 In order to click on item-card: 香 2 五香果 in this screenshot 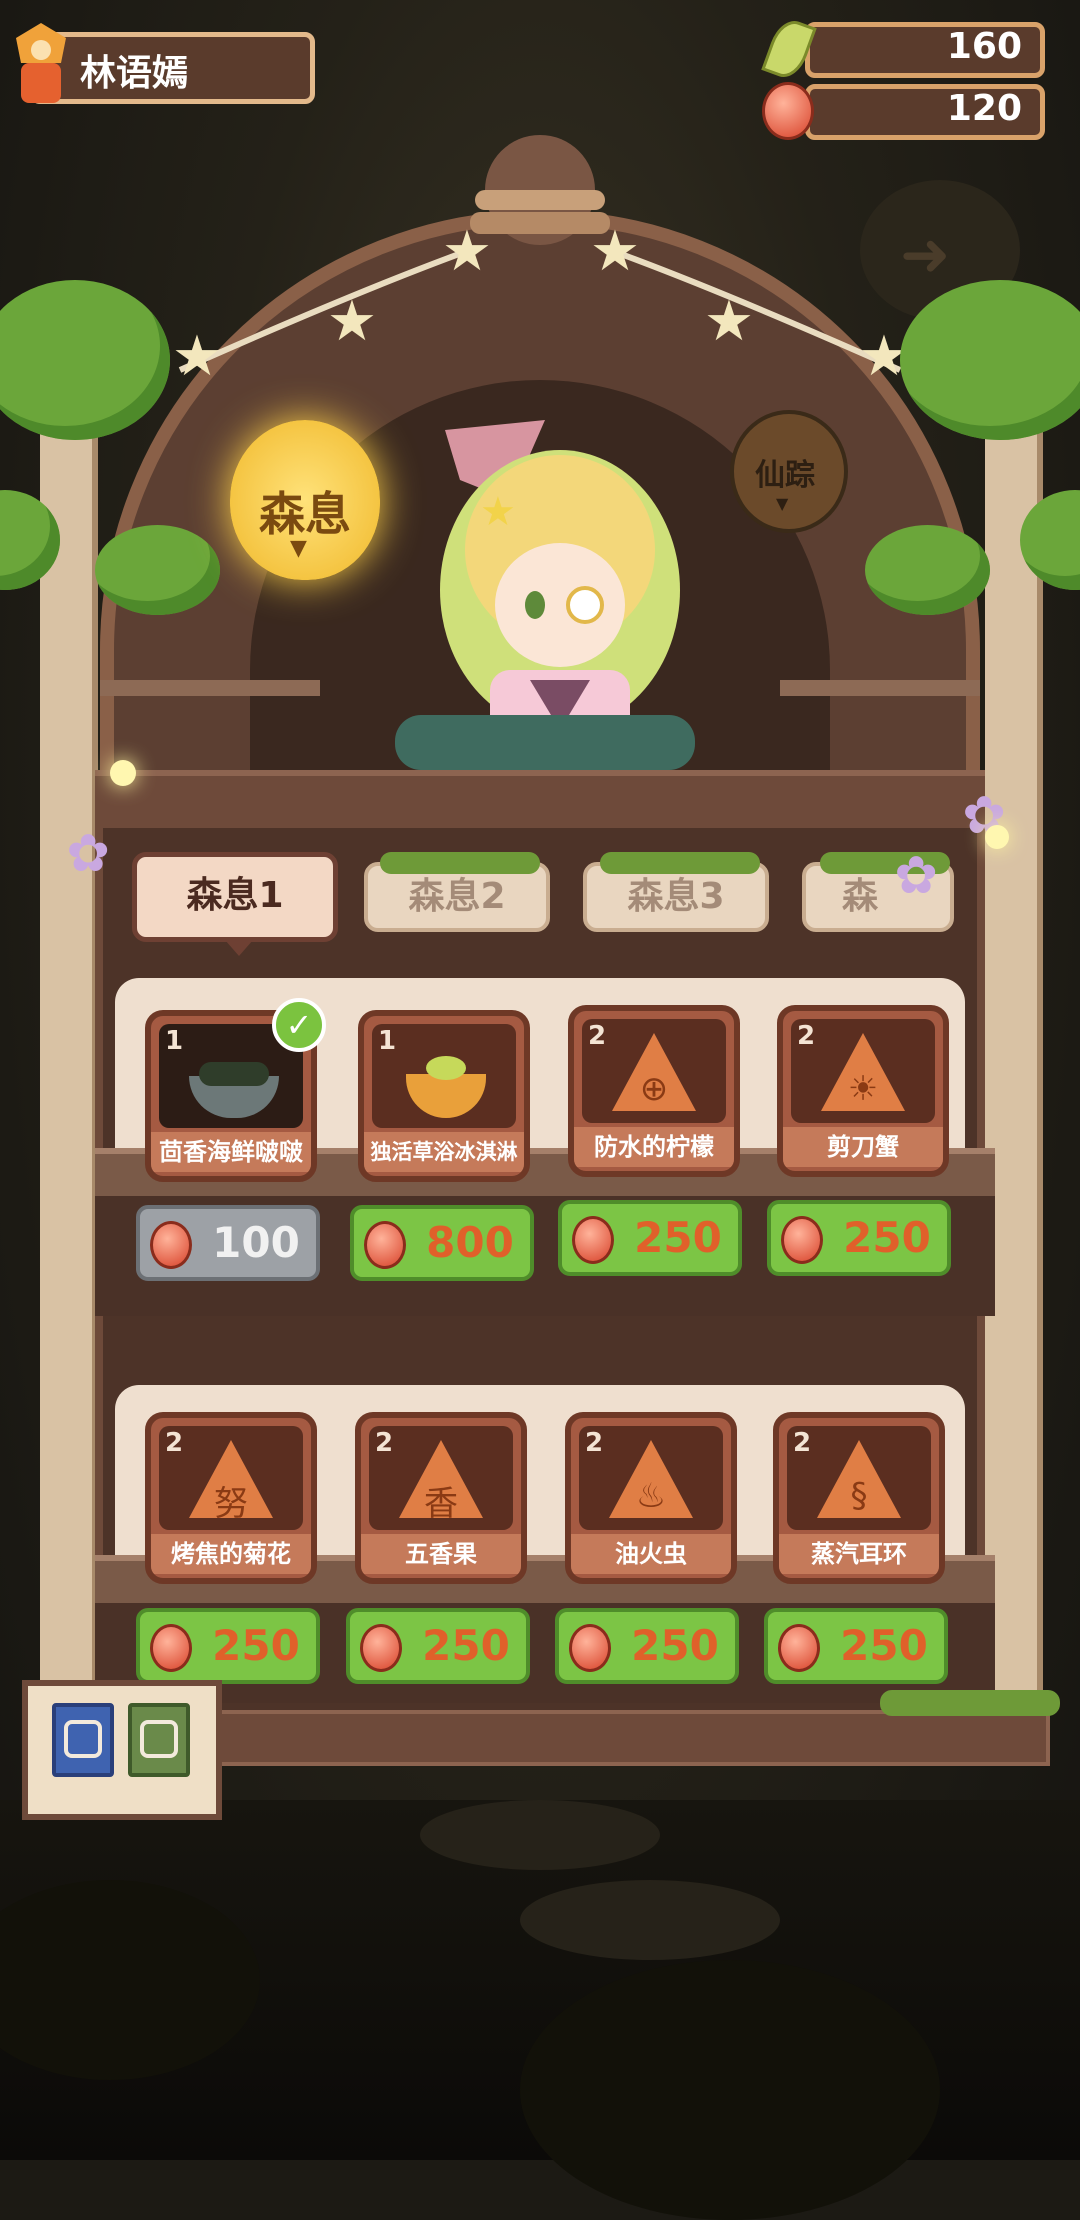, I will do `click(441, 1498)`.